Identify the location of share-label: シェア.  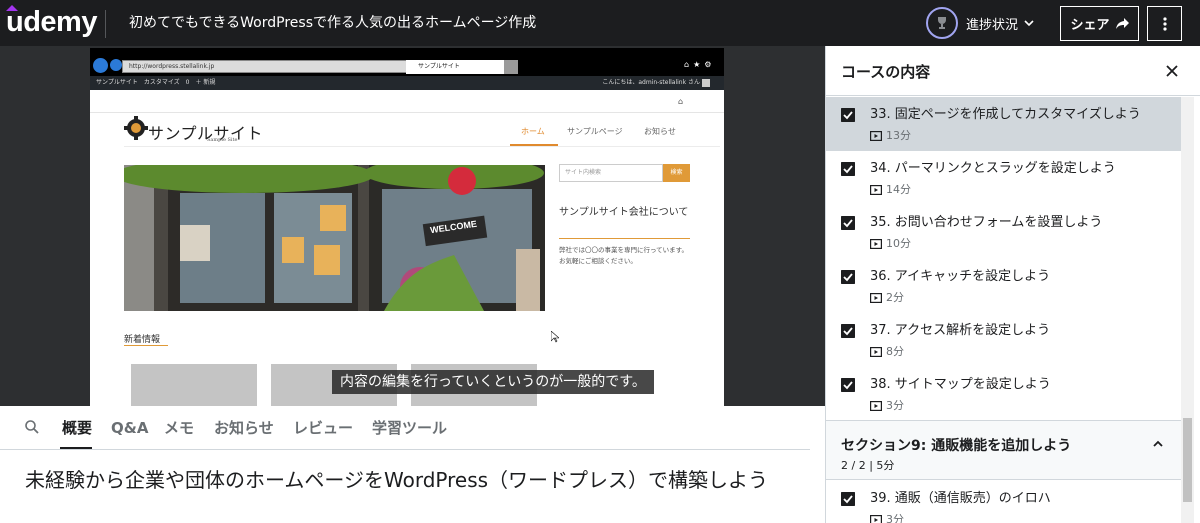
(1090, 25).